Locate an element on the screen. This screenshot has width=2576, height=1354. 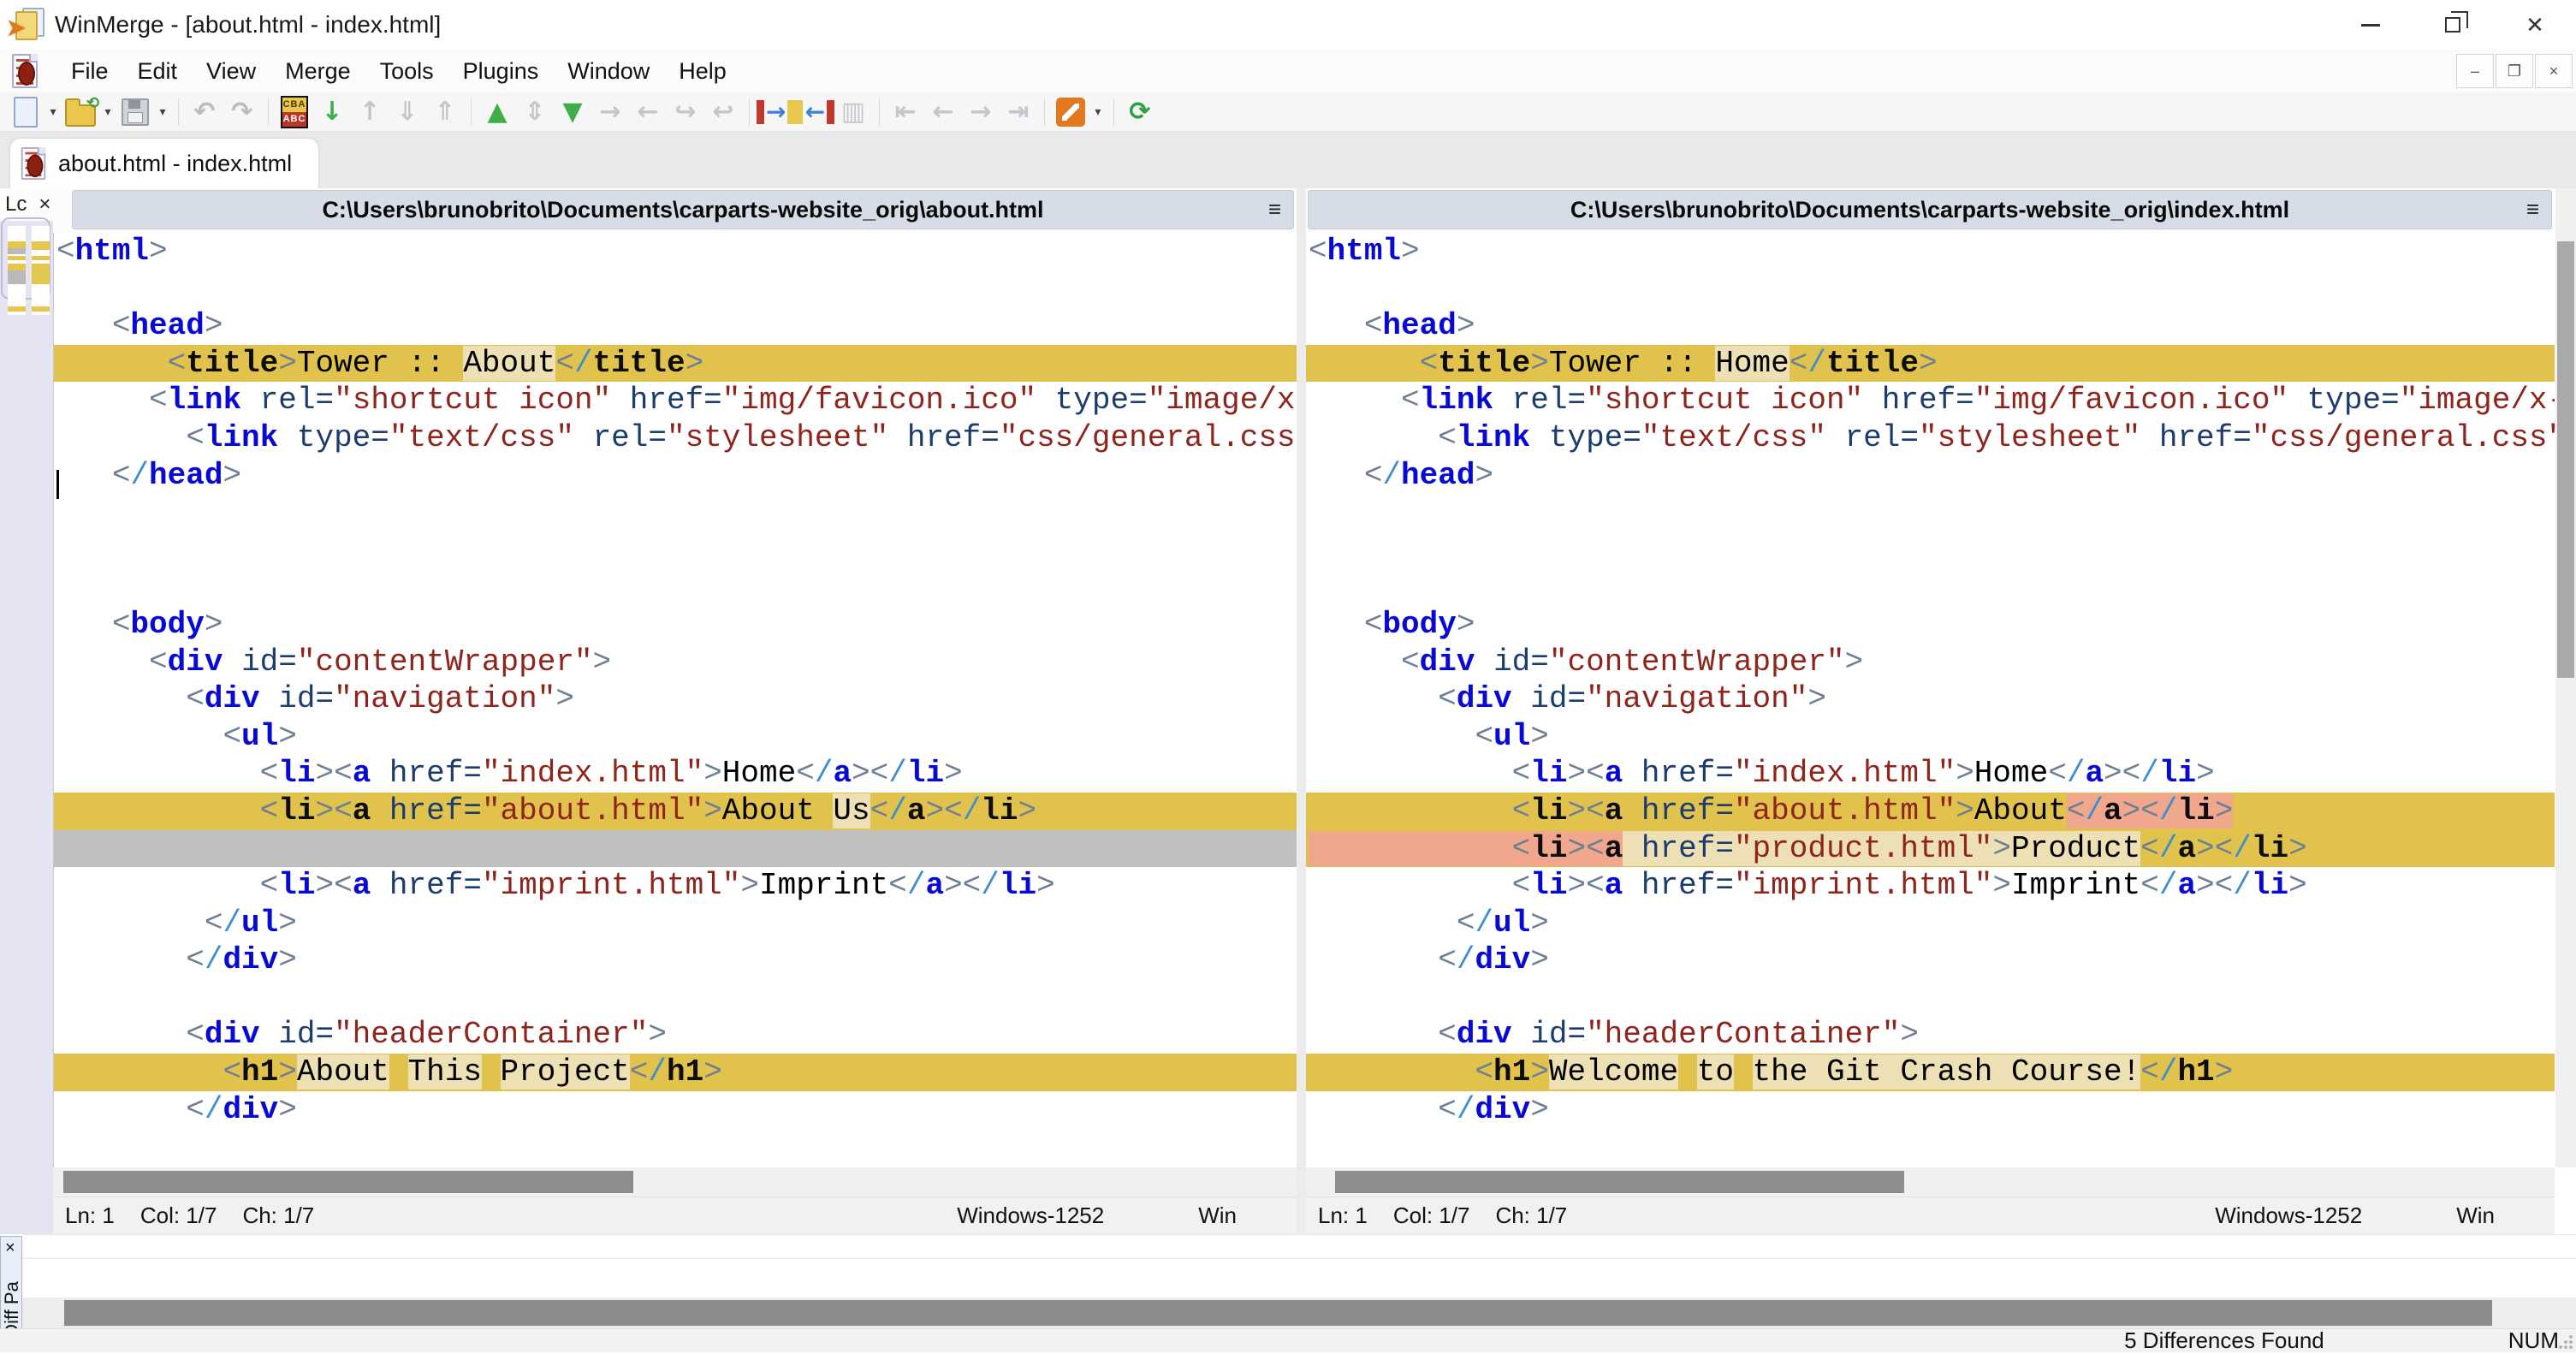
mdi-restore-button: ❐ is located at coordinates (2514, 71).